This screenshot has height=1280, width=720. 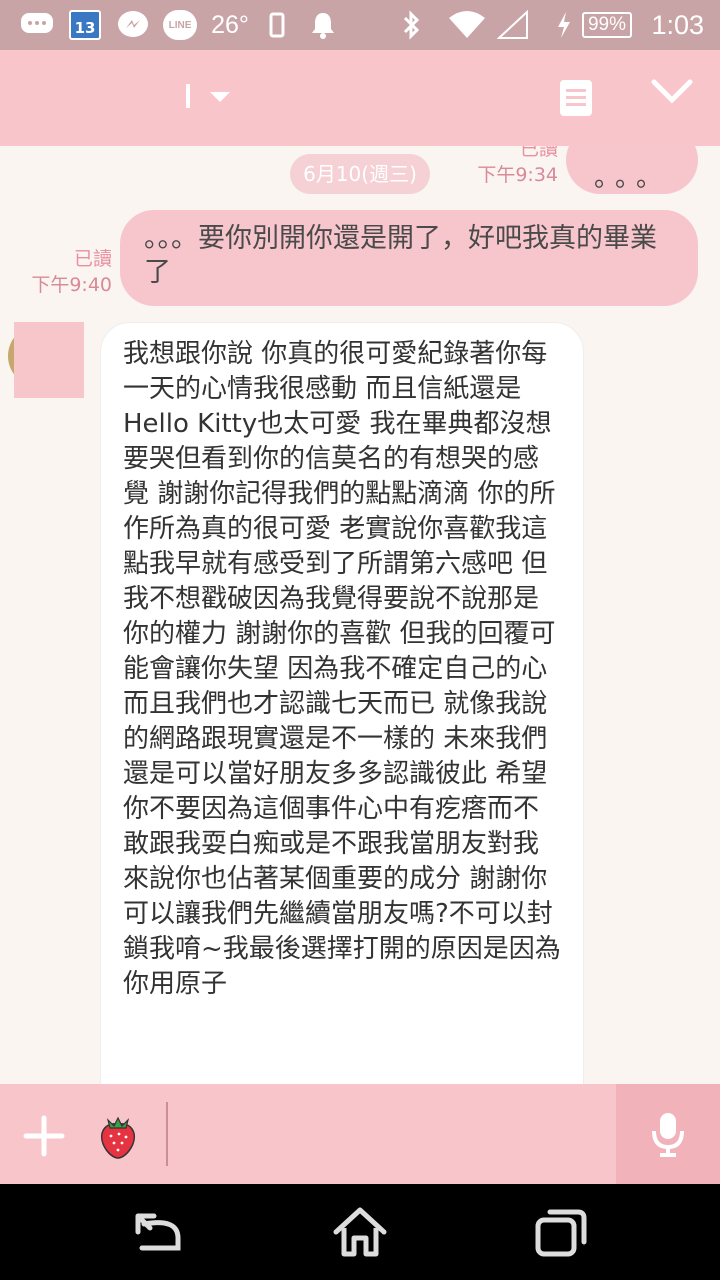 What do you see at coordinates (467, 25) in the screenshot?
I see `wifi-icon` at bounding box center [467, 25].